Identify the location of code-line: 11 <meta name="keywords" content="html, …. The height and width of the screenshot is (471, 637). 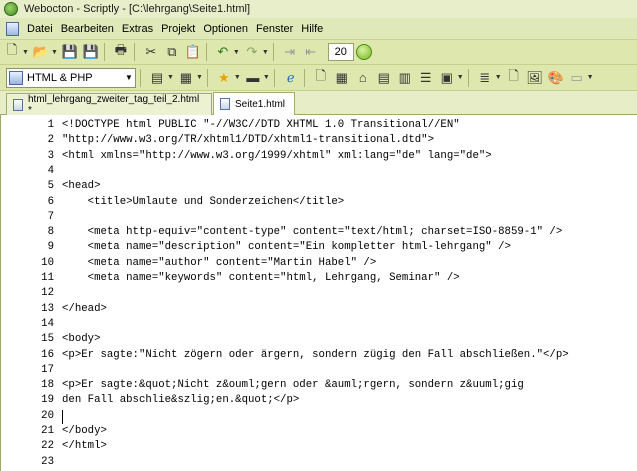
(319, 278).